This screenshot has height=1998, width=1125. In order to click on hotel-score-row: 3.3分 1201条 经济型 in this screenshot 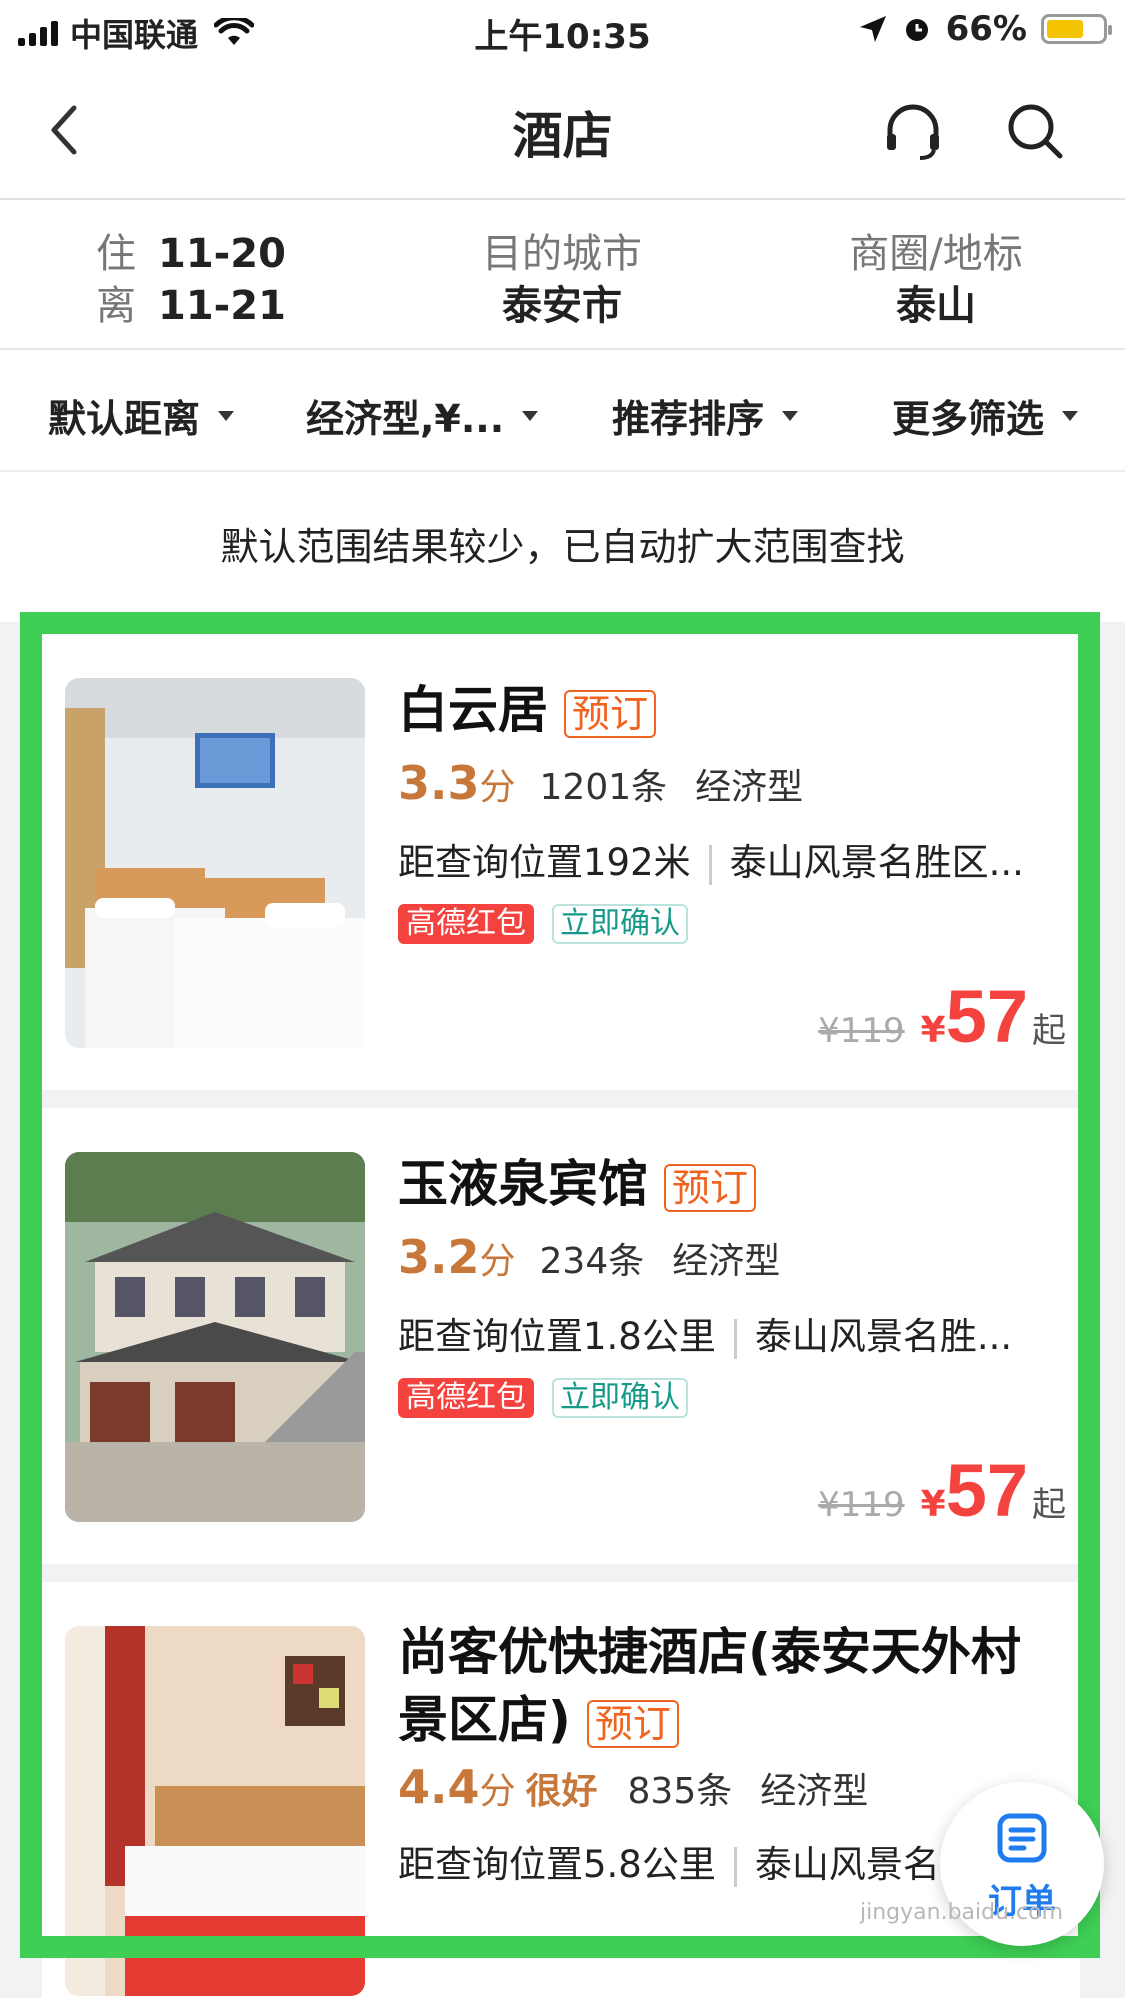, I will do `click(600, 783)`.